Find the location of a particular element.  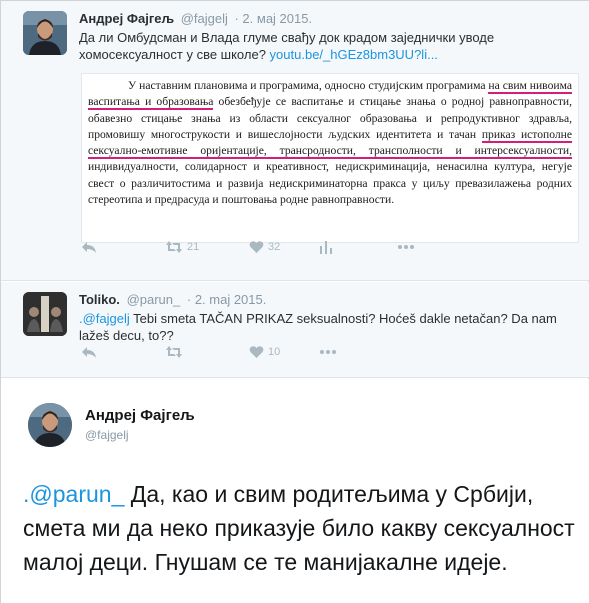

like-count: 10 is located at coordinates (274, 352).